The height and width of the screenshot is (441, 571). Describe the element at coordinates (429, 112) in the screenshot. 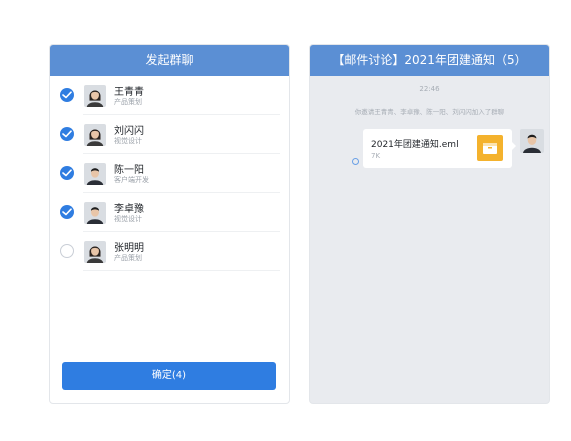

I see `system-message: 你邀请王青青、李卓豫、陈一阳、刘闪闪加入了群聊` at that location.